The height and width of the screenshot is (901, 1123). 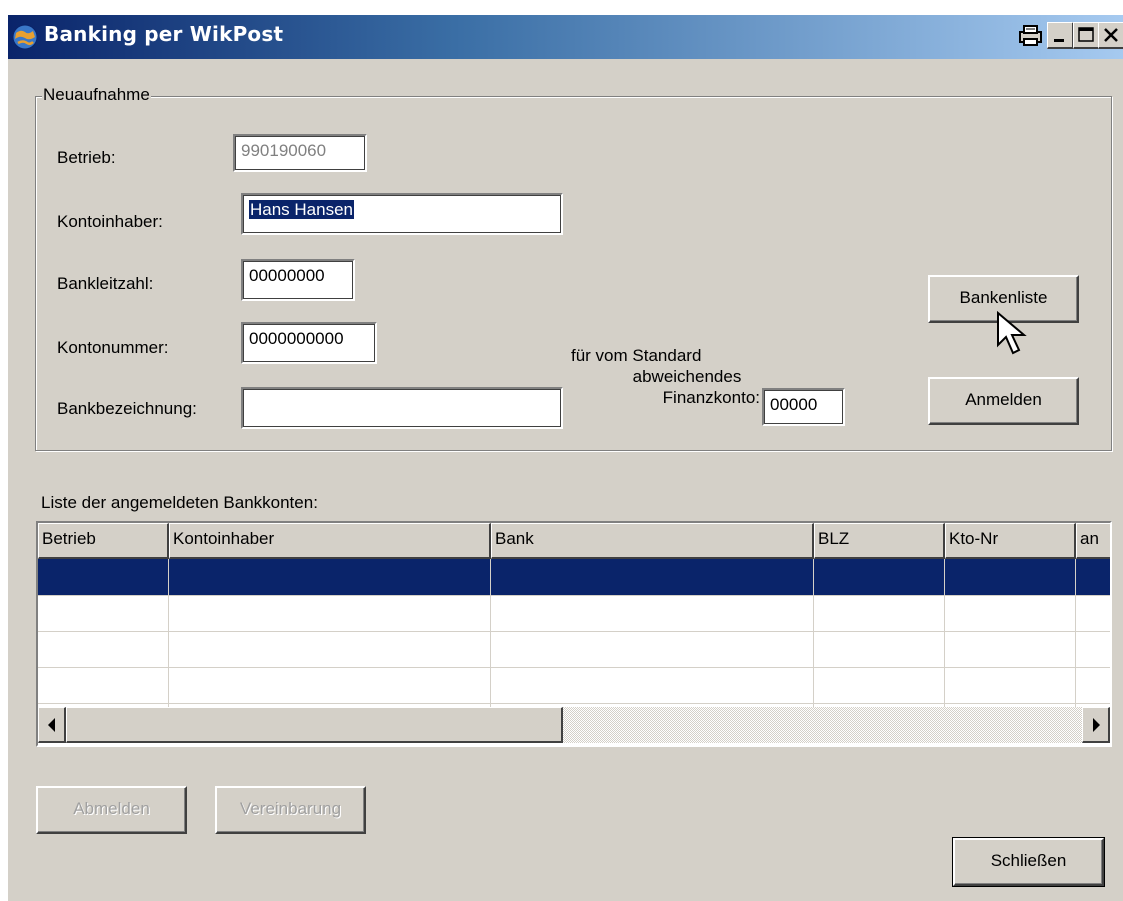 I want to click on bankleitzahl-label: Bankleitzahl:, so click(x=105, y=283).